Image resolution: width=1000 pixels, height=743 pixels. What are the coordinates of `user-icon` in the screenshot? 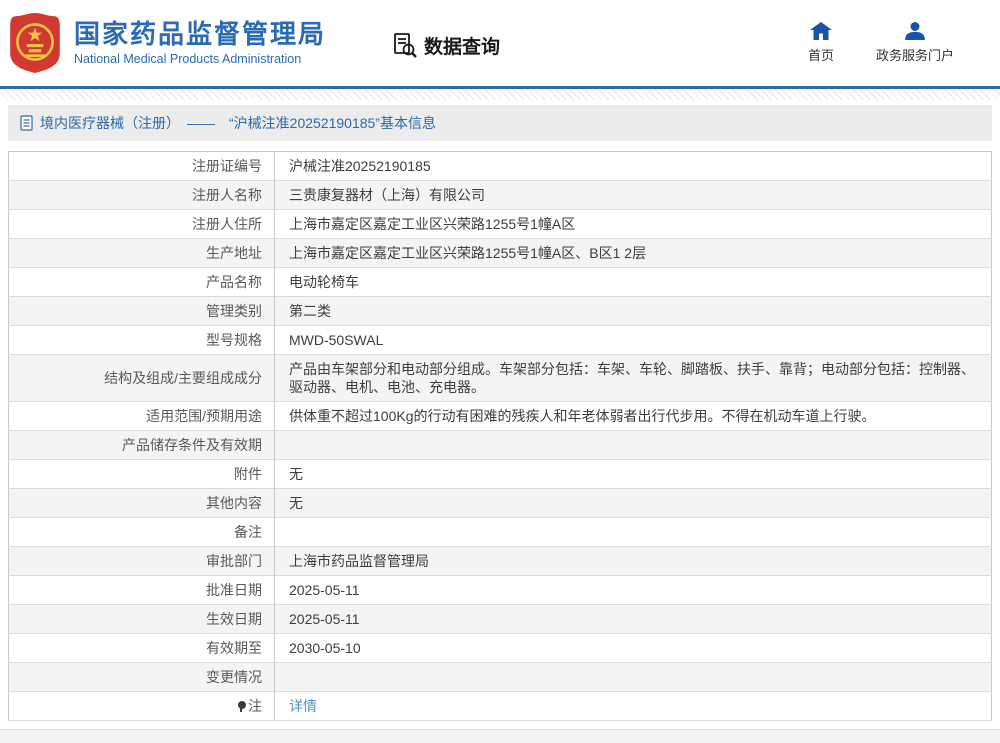 It's located at (915, 31).